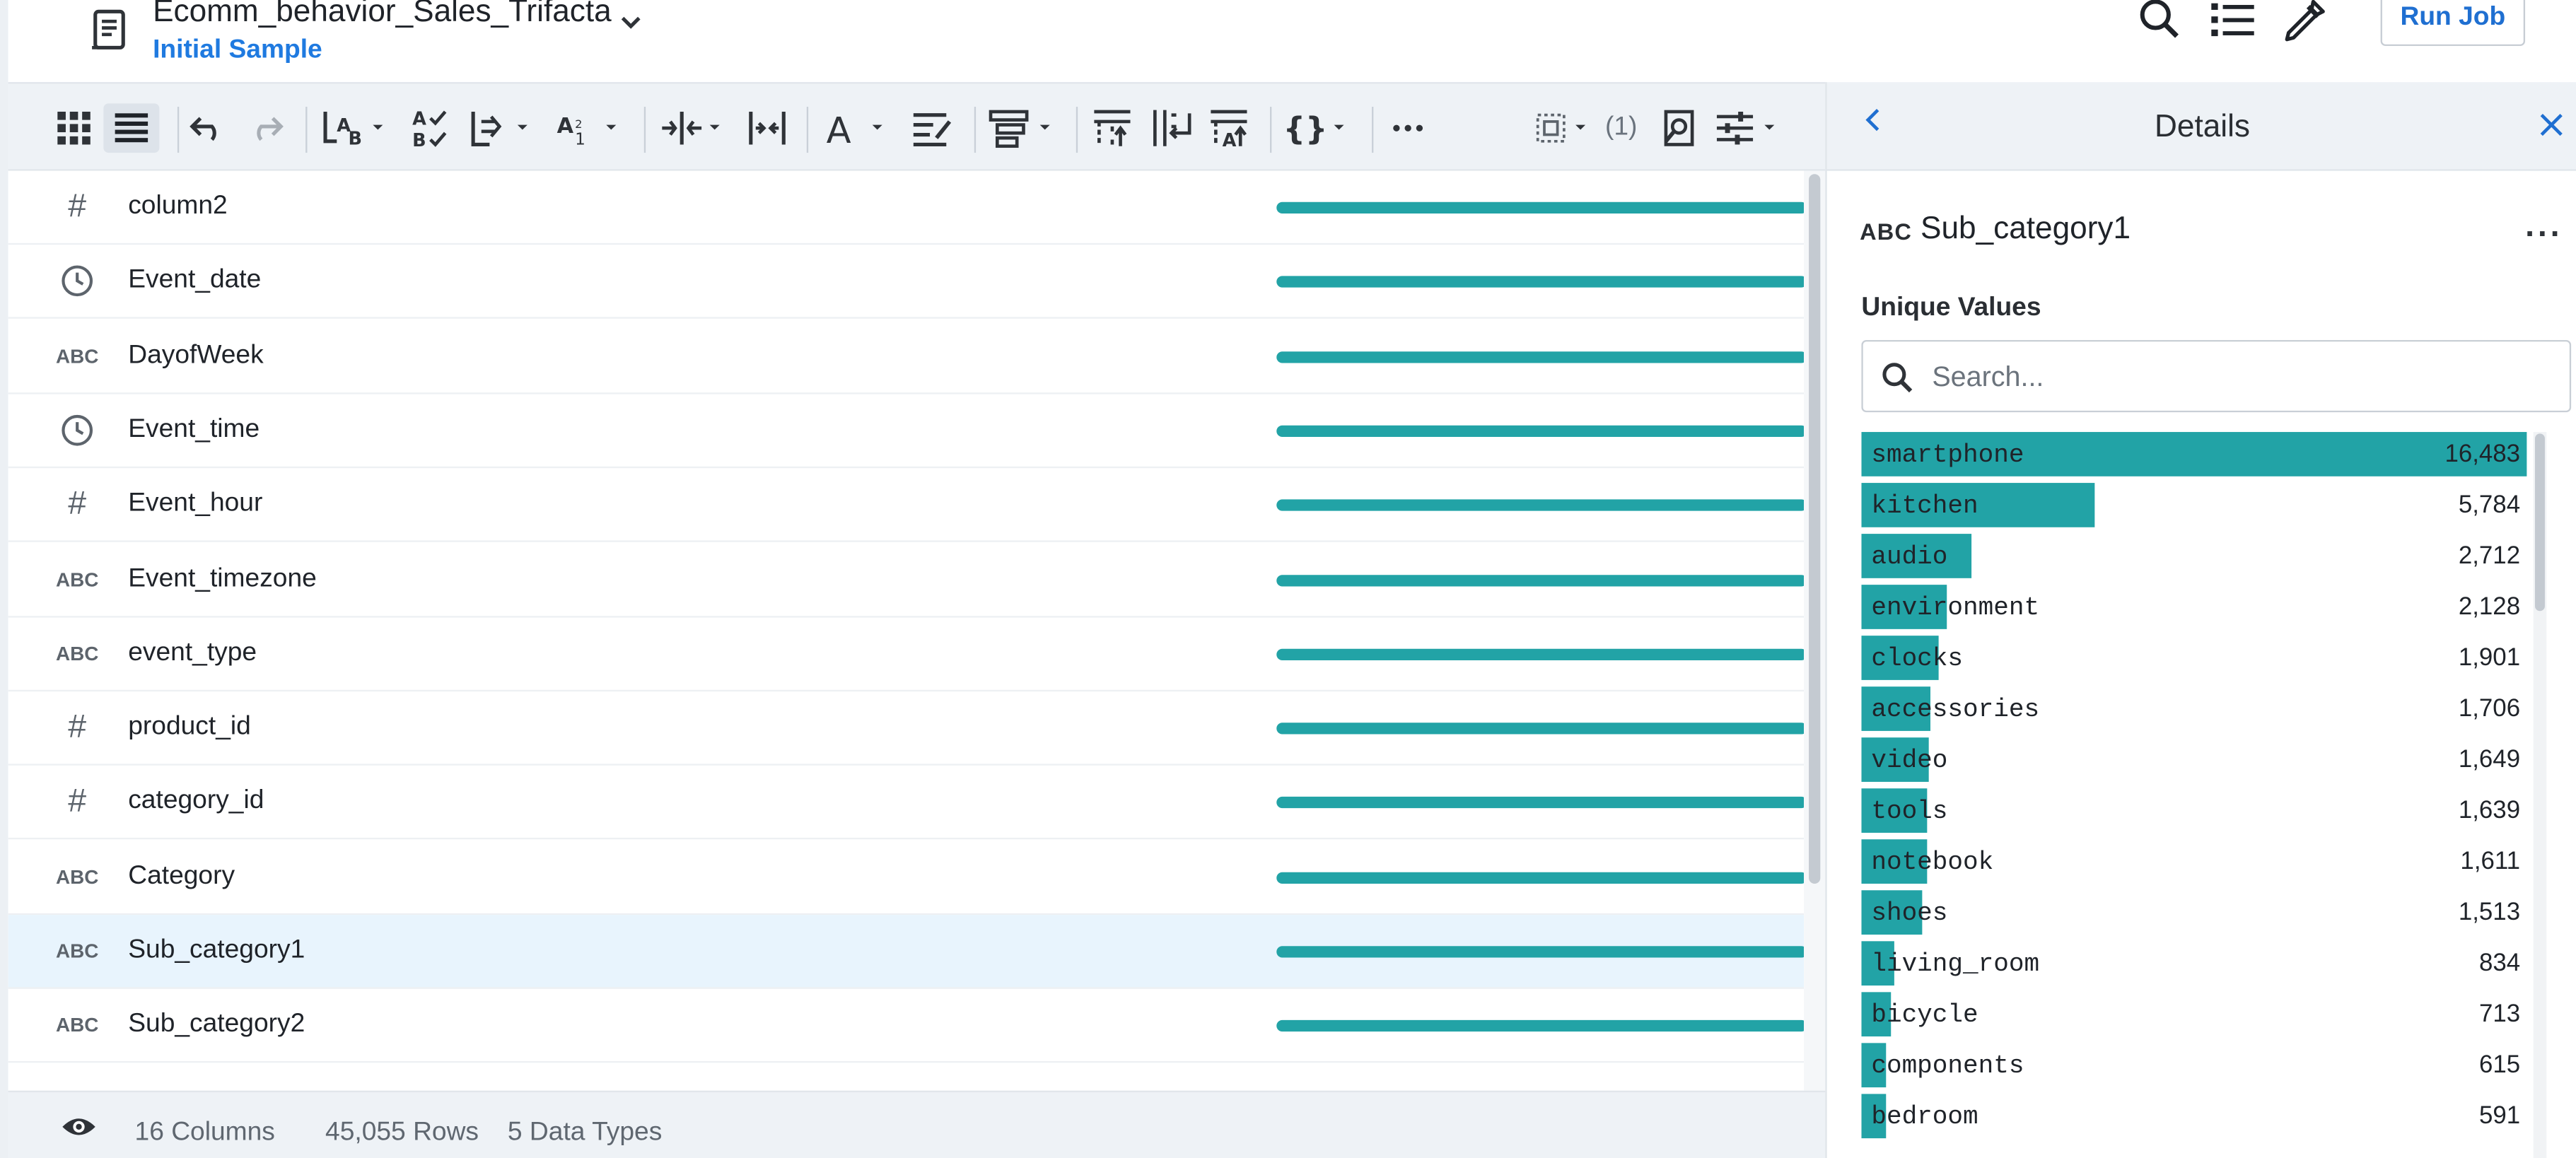 The image size is (2576, 1158). Describe the element at coordinates (1951, 307) in the screenshot. I see `unique-values-heading: Unique Values` at that location.